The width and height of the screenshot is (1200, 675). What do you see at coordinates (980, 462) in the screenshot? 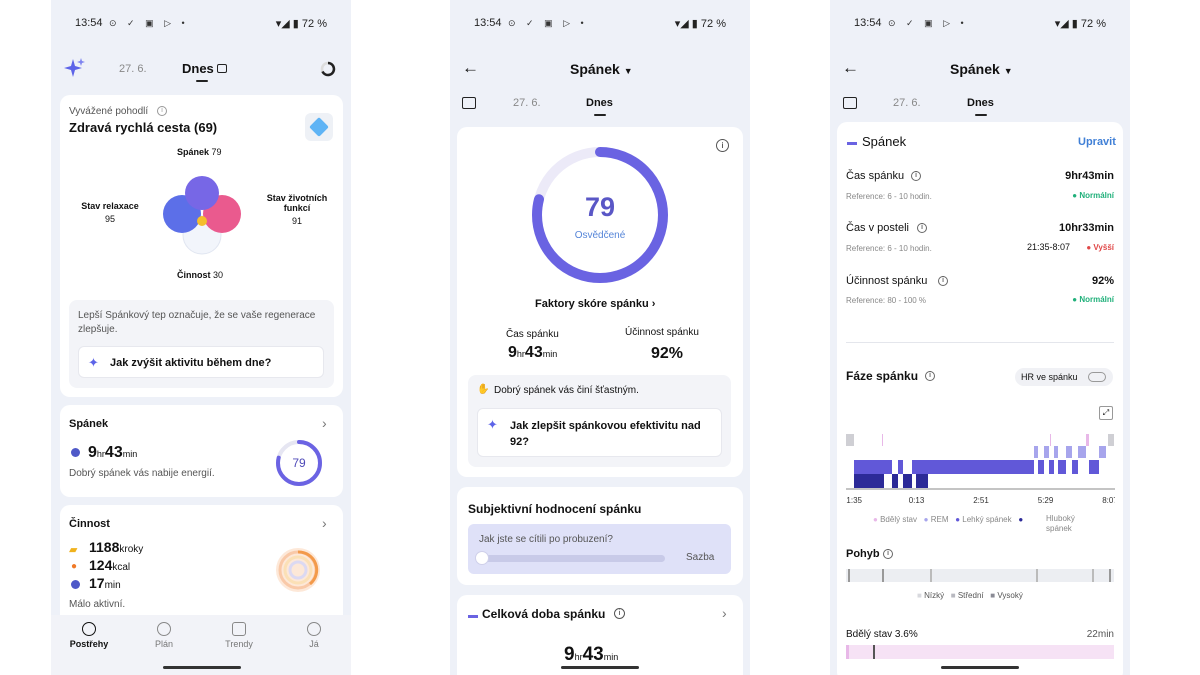
I see `phase-bars` at bounding box center [980, 462].